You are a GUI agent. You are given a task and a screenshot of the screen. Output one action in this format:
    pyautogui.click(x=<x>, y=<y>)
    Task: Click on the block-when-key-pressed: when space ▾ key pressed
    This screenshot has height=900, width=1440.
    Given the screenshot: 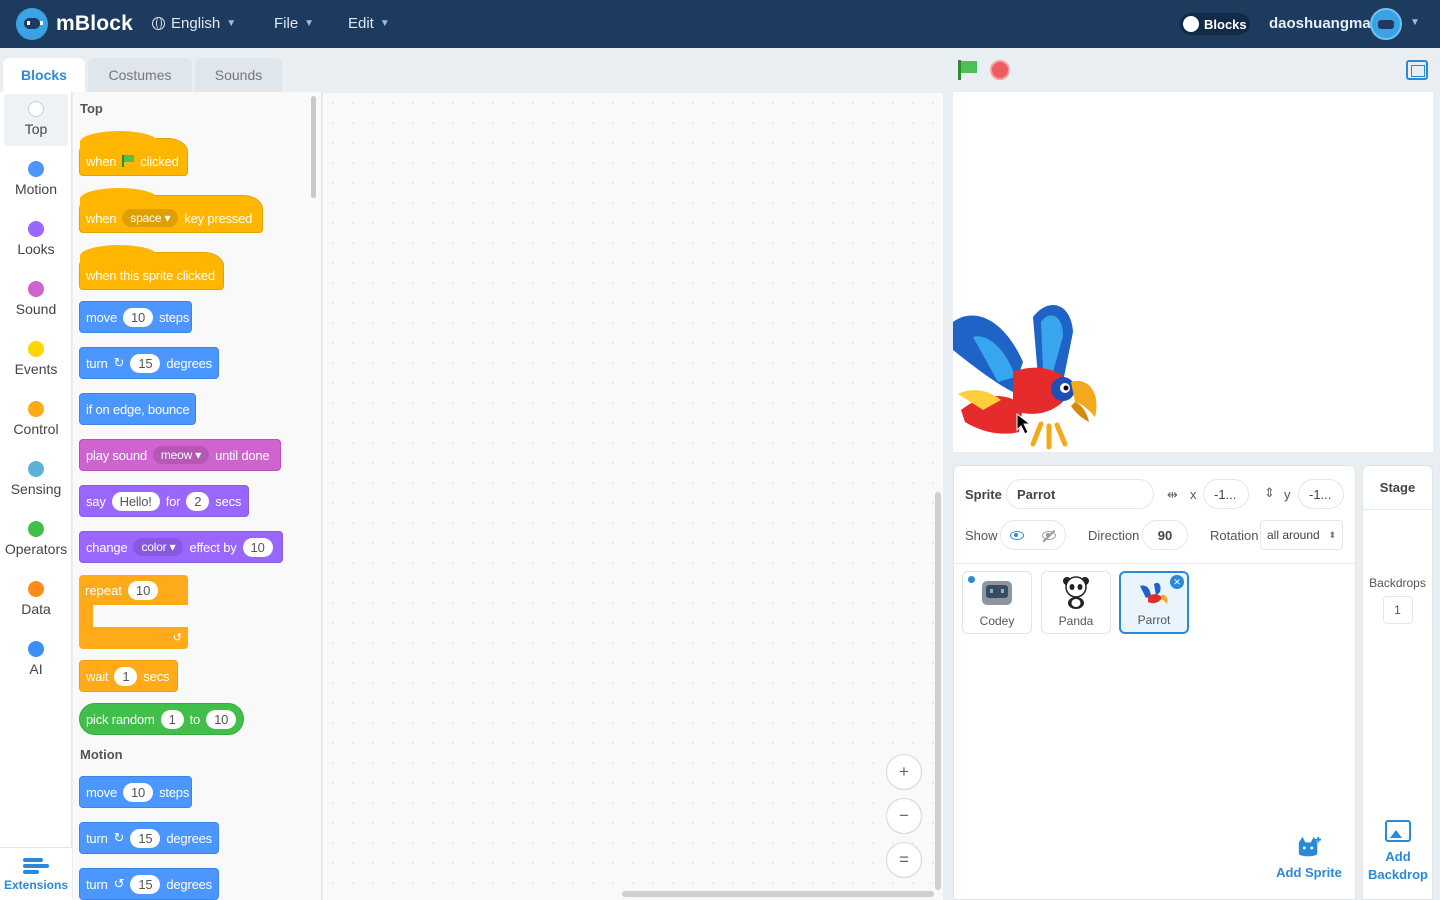 What is the action you would take?
    pyautogui.click(x=171, y=210)
    